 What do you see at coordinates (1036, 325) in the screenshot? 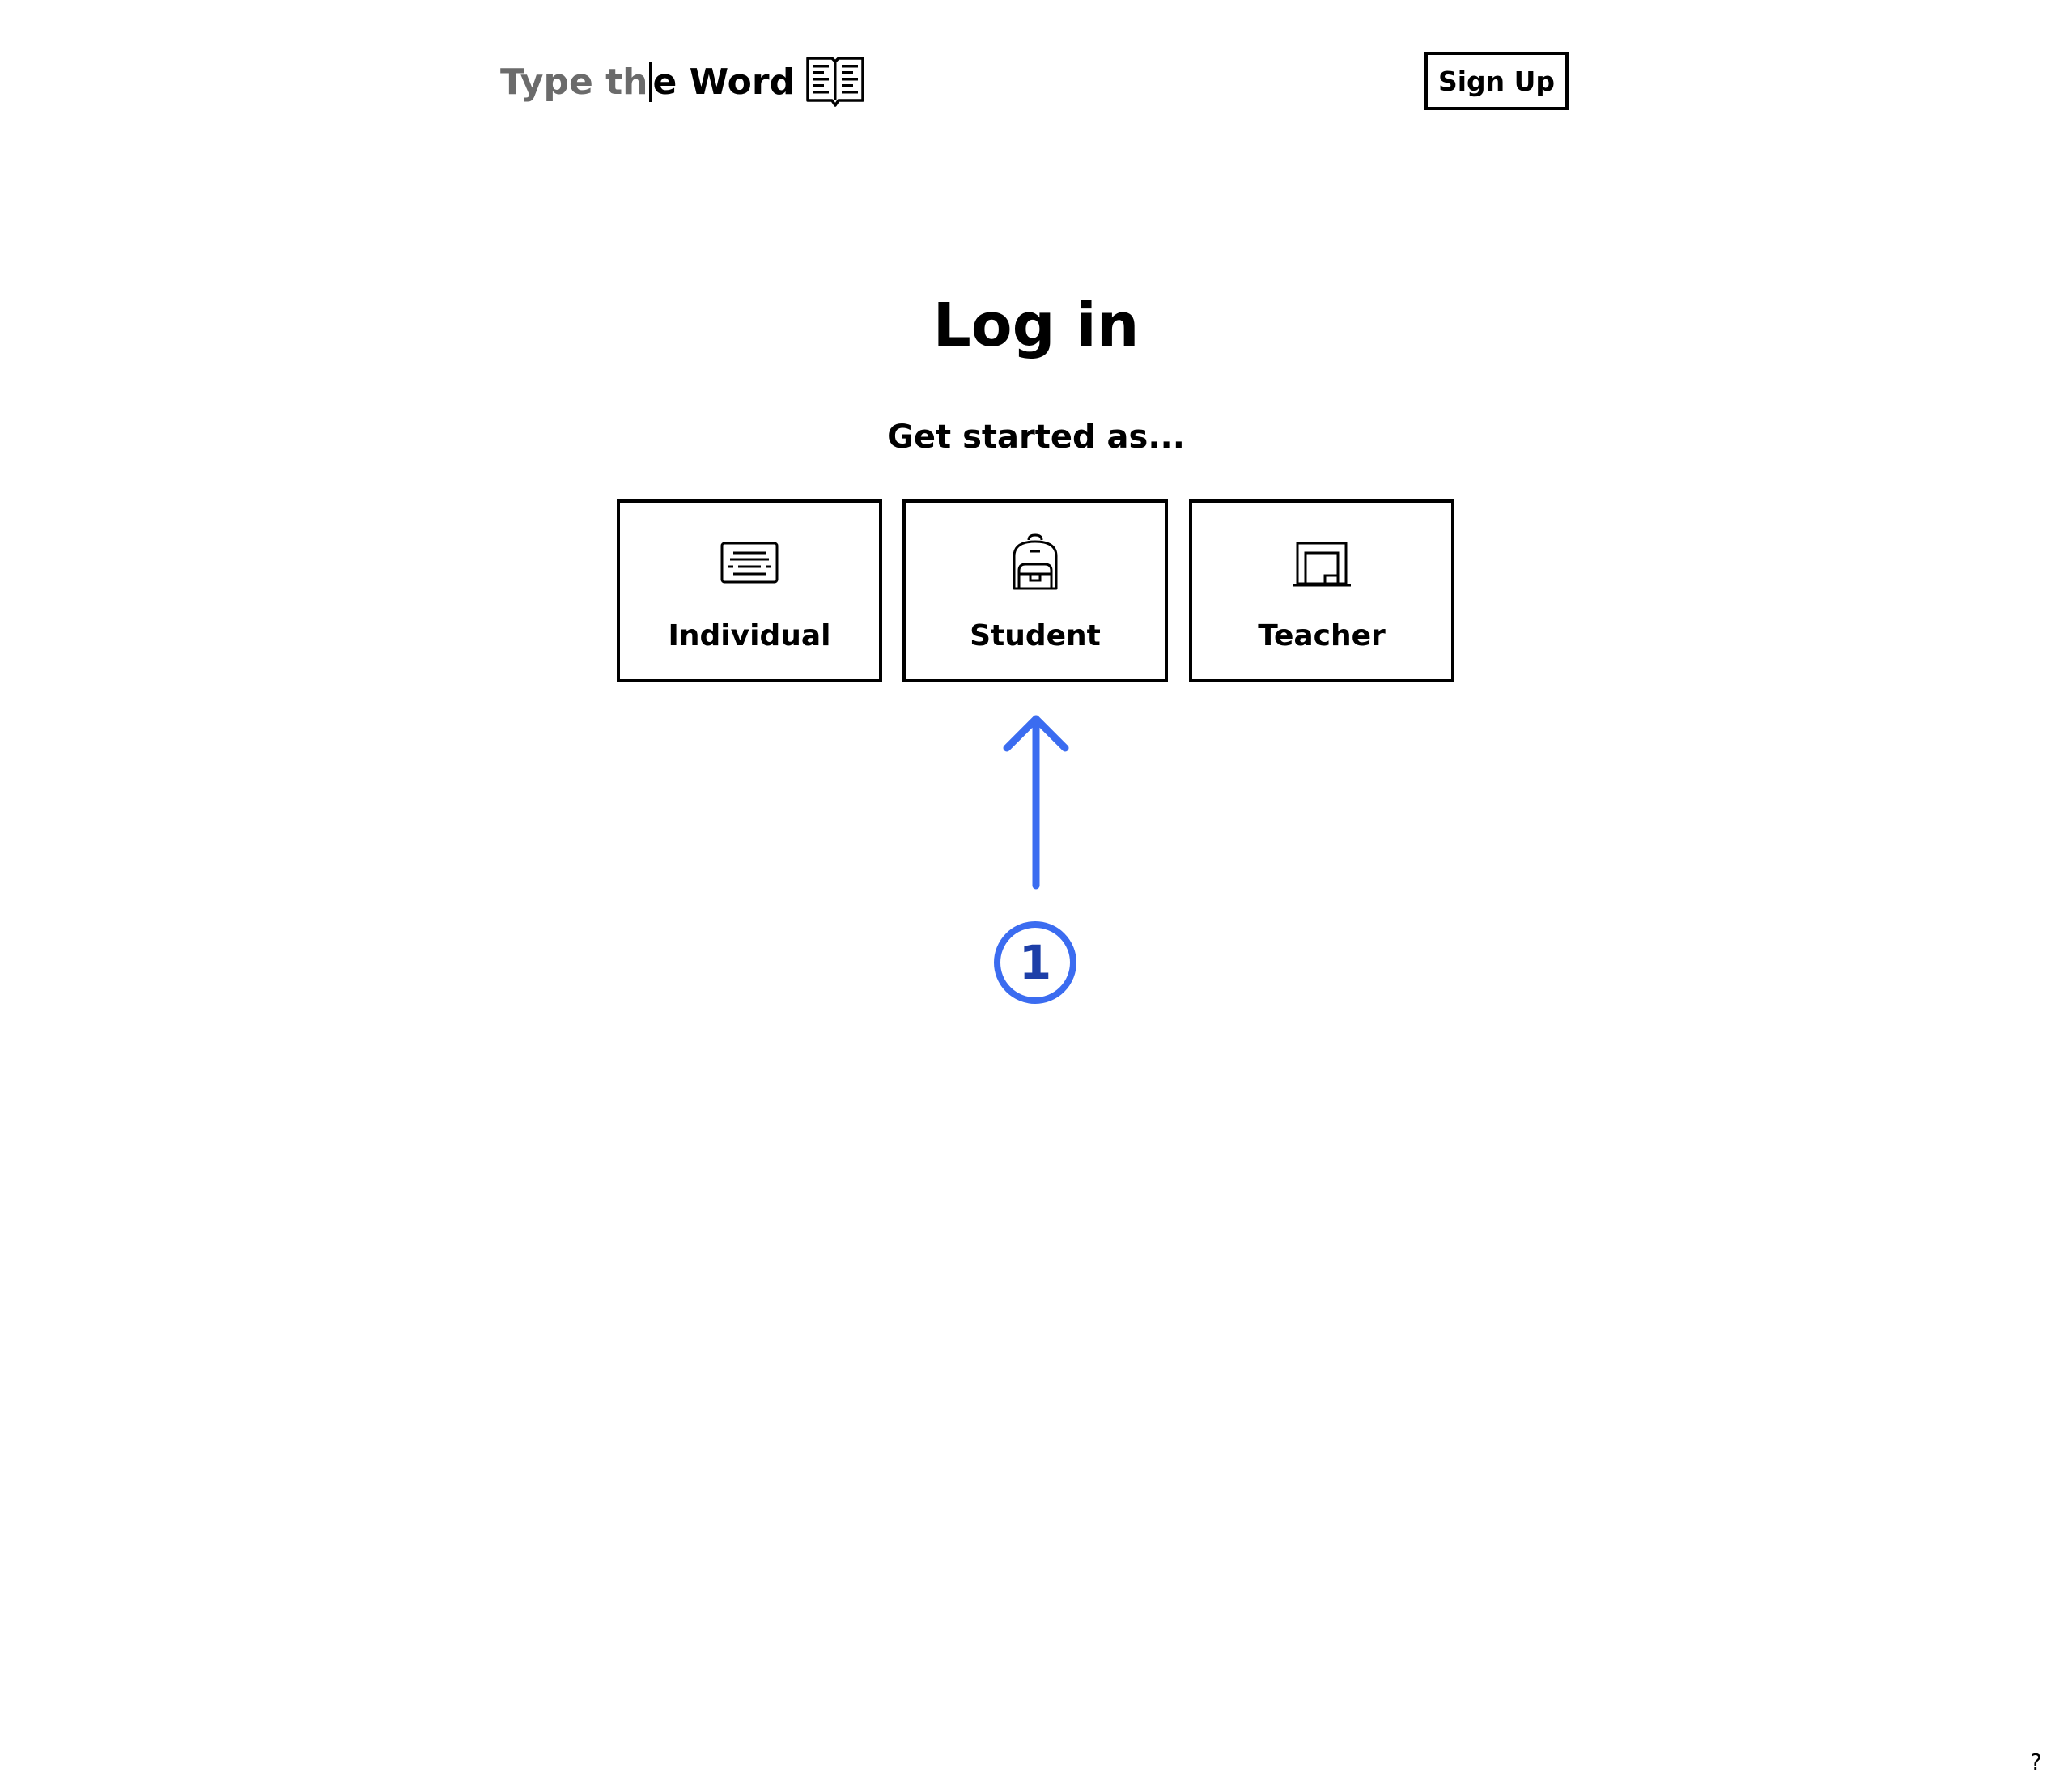
I see `page-title: Log in` at bounding box center [1036, 325].